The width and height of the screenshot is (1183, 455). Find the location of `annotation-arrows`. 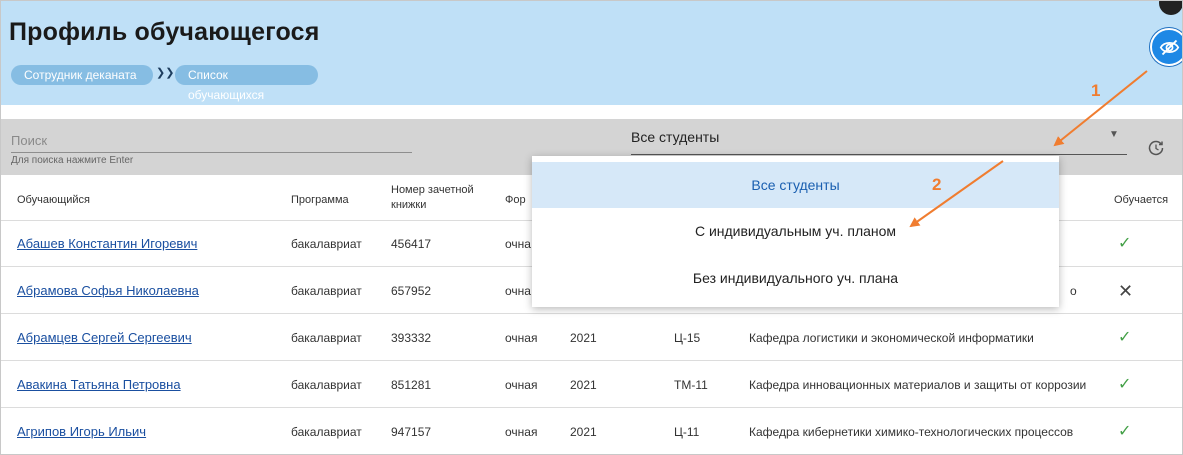

annotation-arrows is located at coordinates (1028, 149).